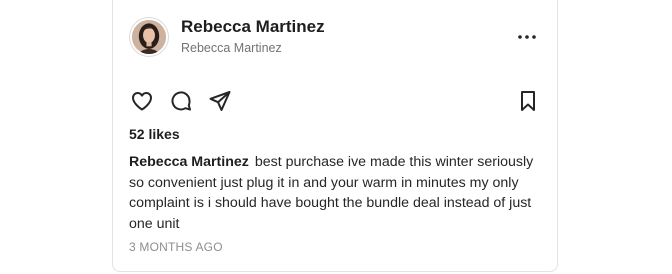 This screenshot has width=672, height=274. I want to click on heart-icon, so click(142, 101).